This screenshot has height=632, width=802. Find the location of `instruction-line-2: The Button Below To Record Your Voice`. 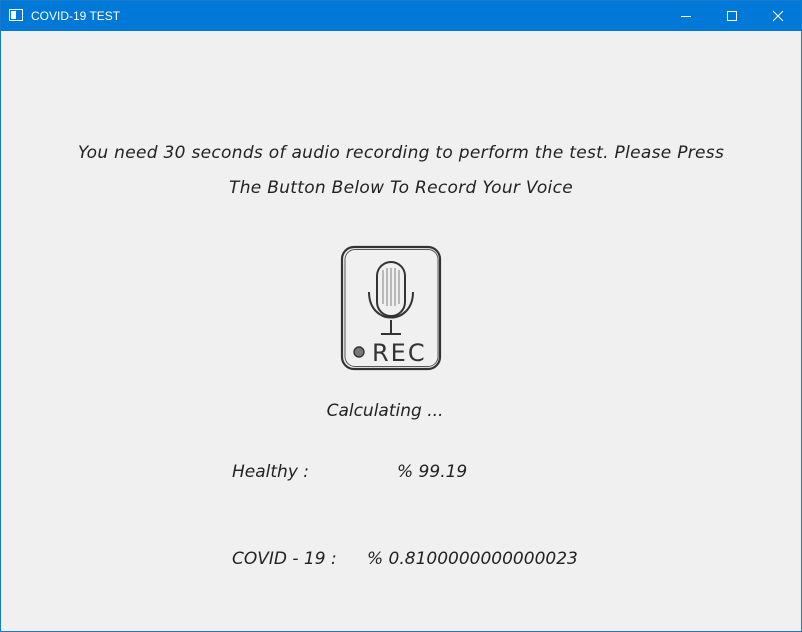

instruction-line-2: The Button Below To Record Your Voice is located at coordinates (401, 188).